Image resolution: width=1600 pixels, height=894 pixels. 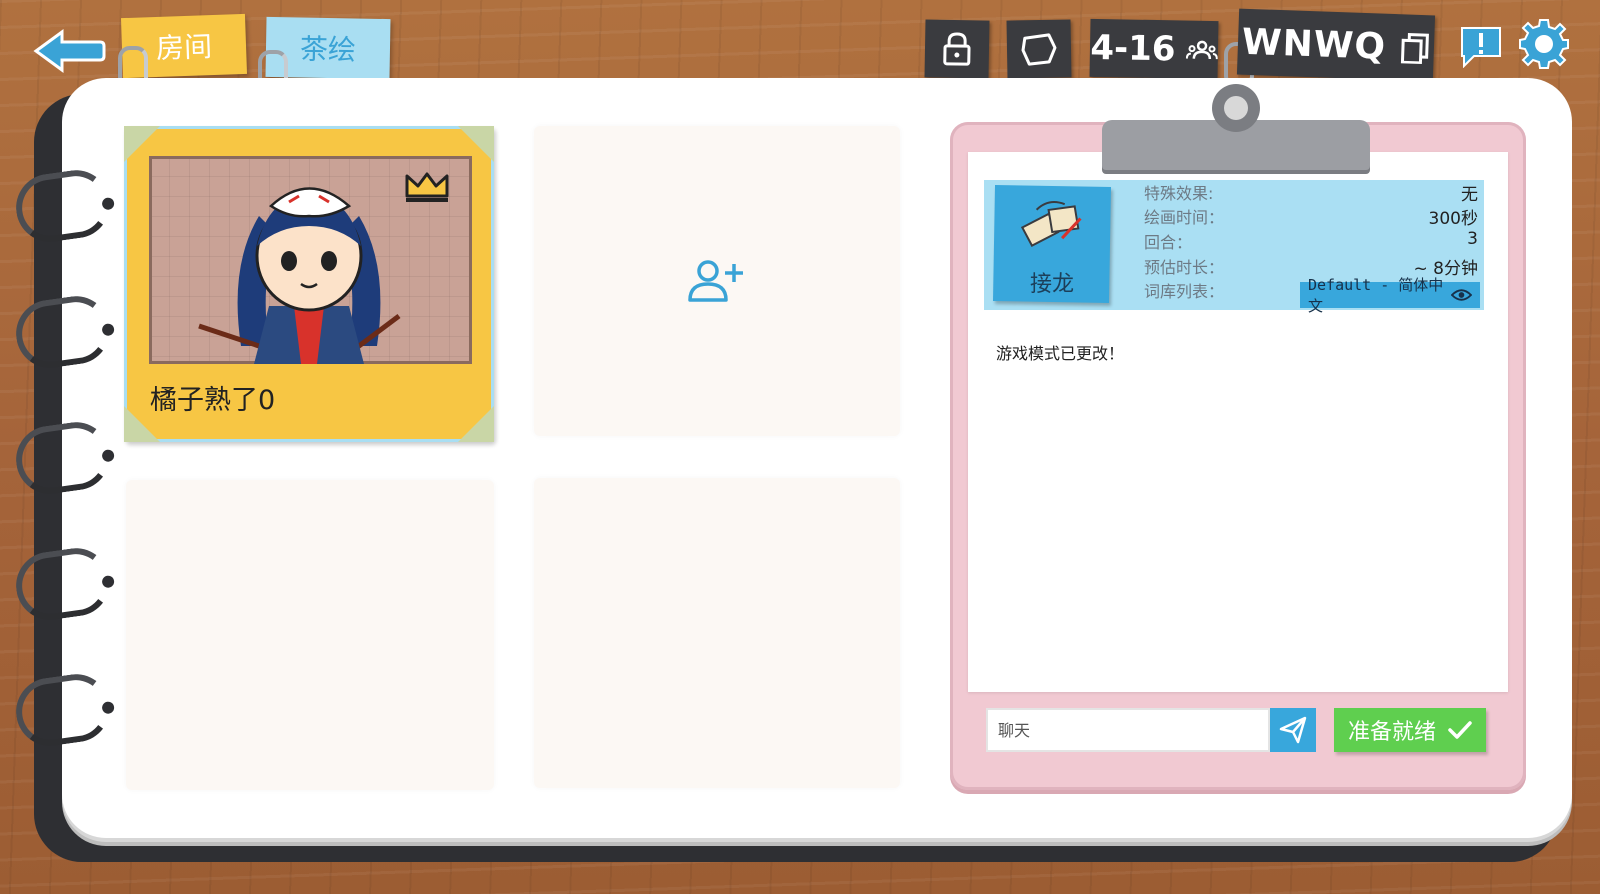 I want to click on invite-player-button, so click(x=716, y=281).